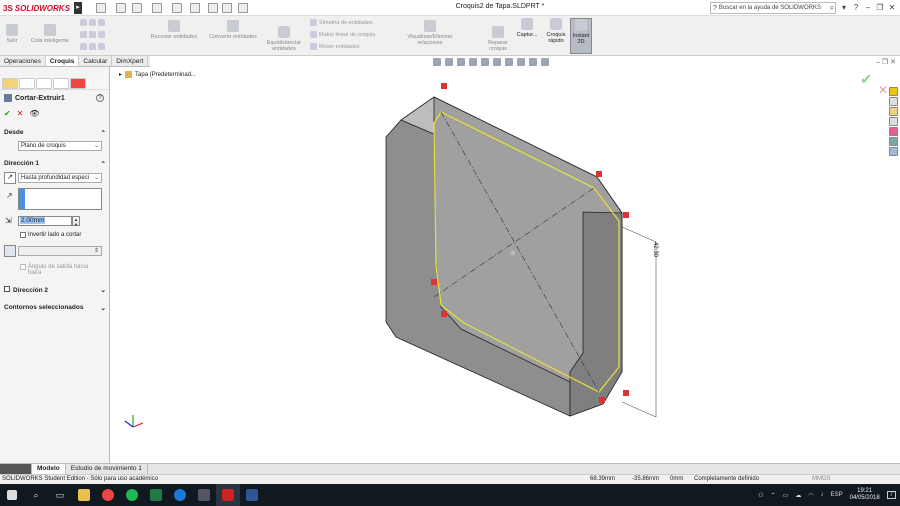  What do you see at coordinates (473, 62) in the screenshot?
I see `section-view-icon` at bounding box center [473, 62].